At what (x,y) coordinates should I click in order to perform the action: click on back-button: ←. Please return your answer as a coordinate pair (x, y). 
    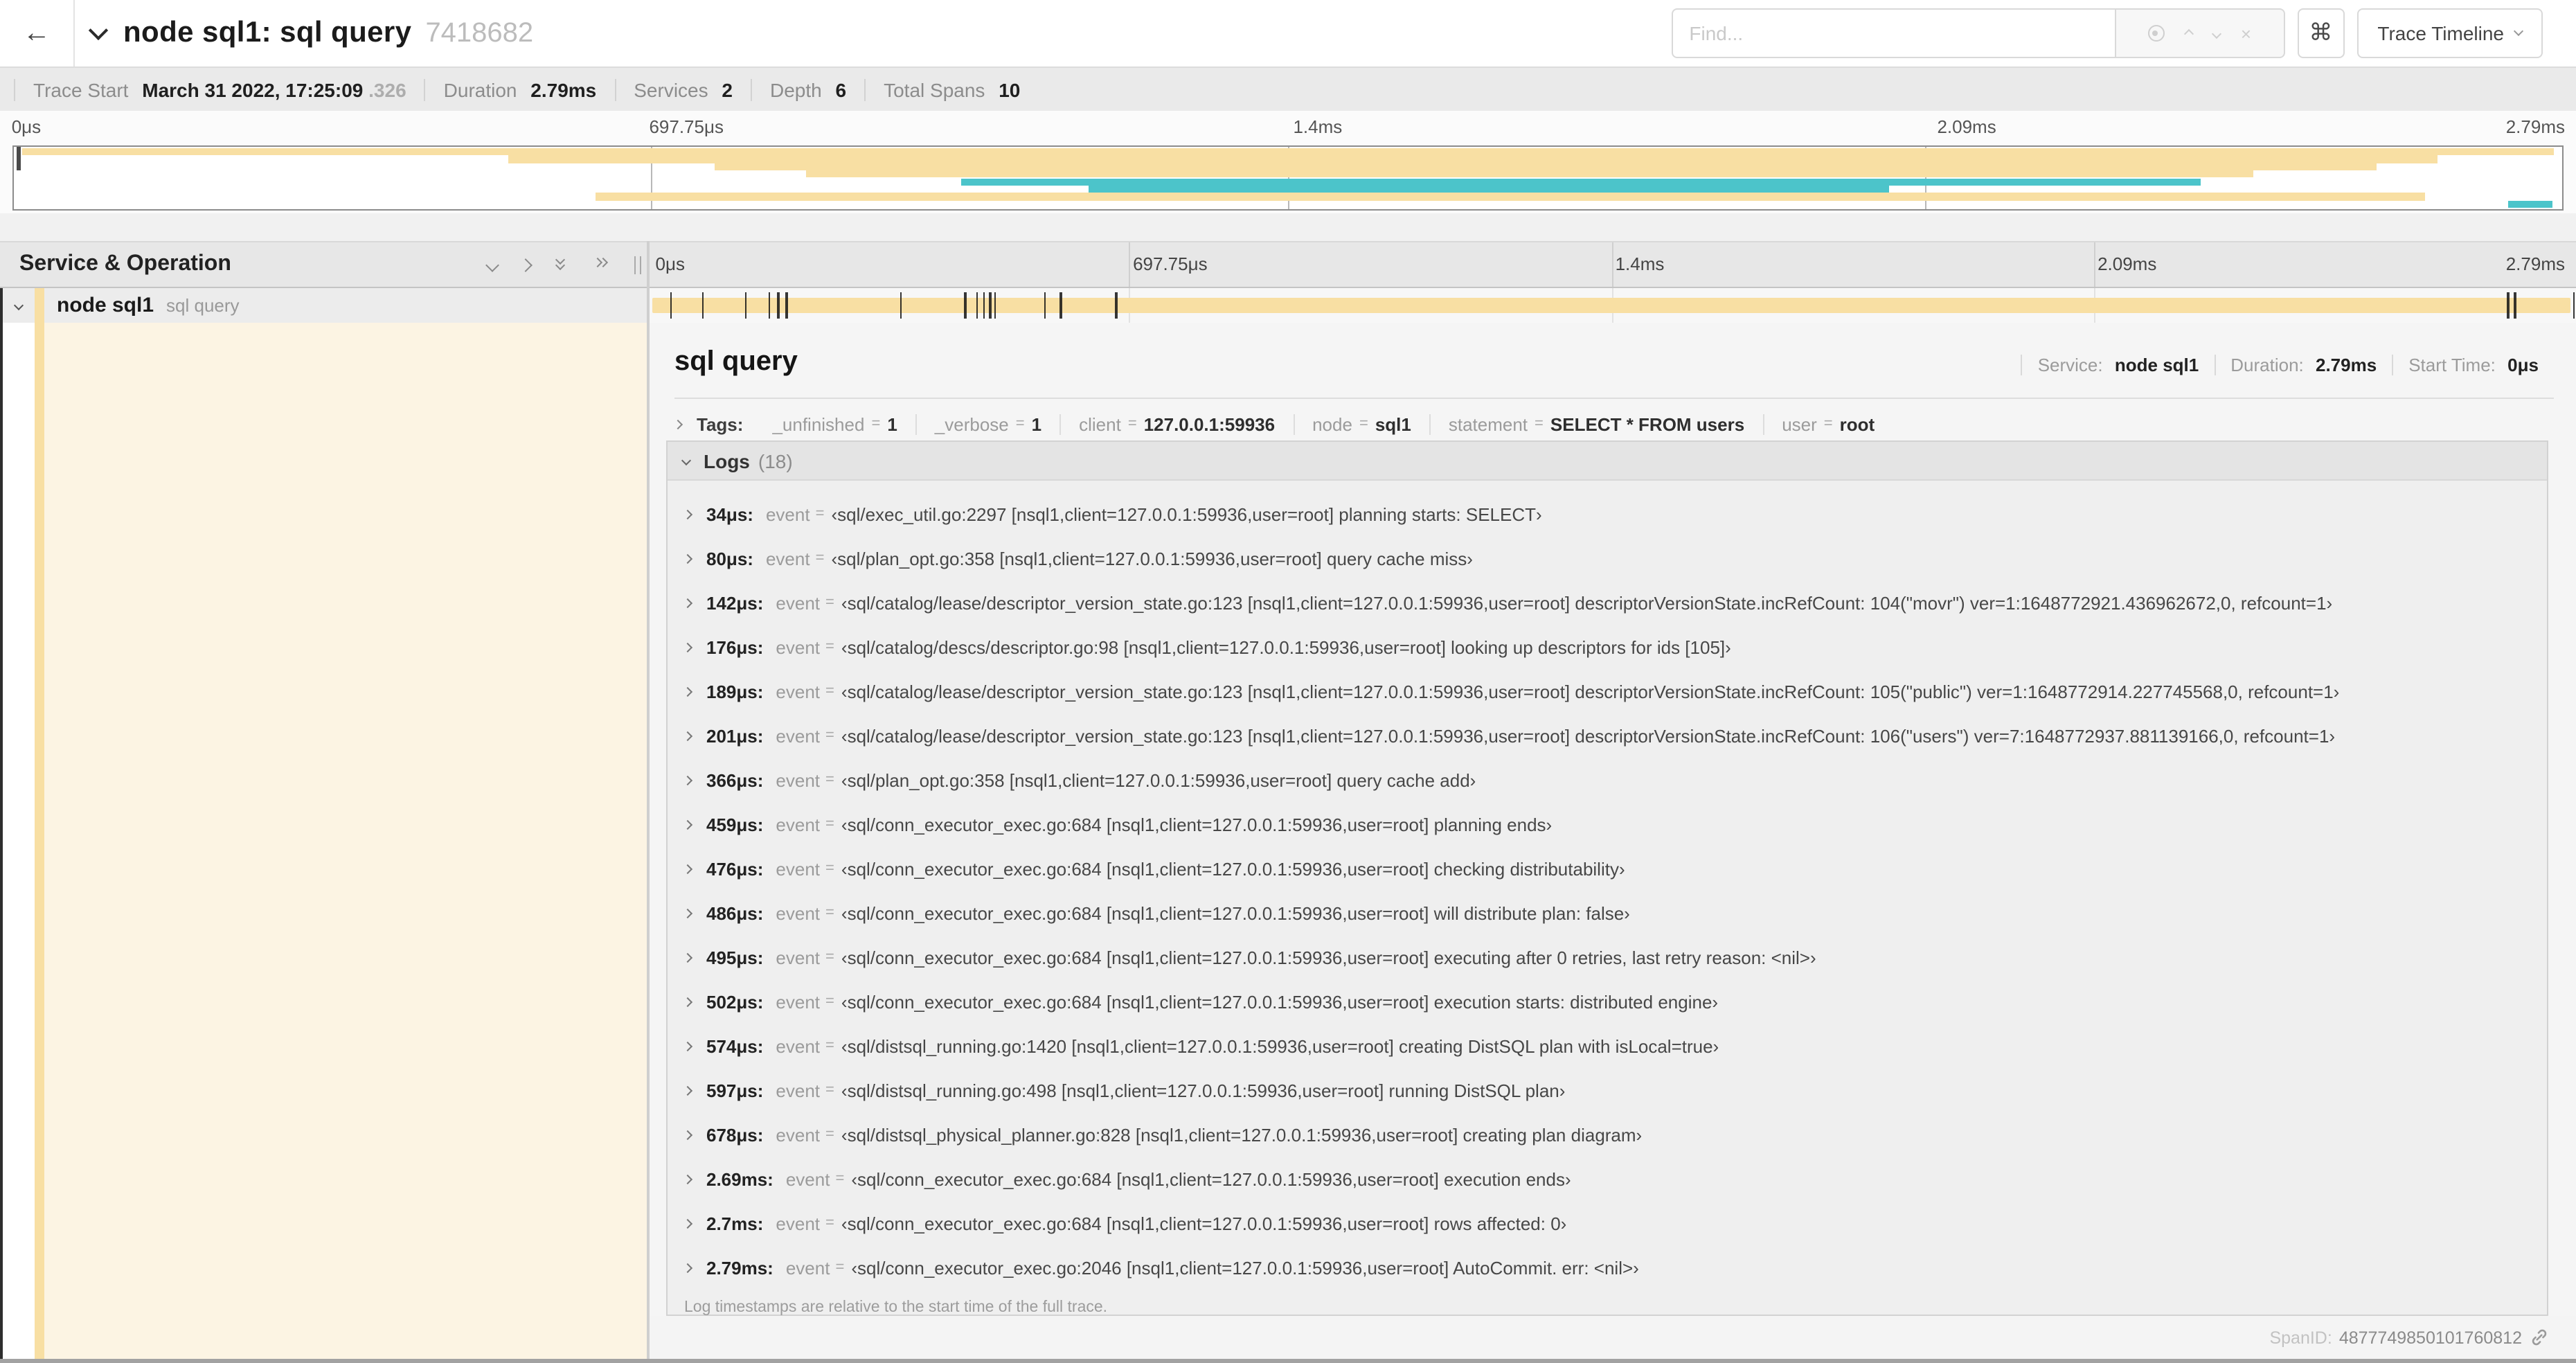
    Looking at the image, I should click on (37, 33).